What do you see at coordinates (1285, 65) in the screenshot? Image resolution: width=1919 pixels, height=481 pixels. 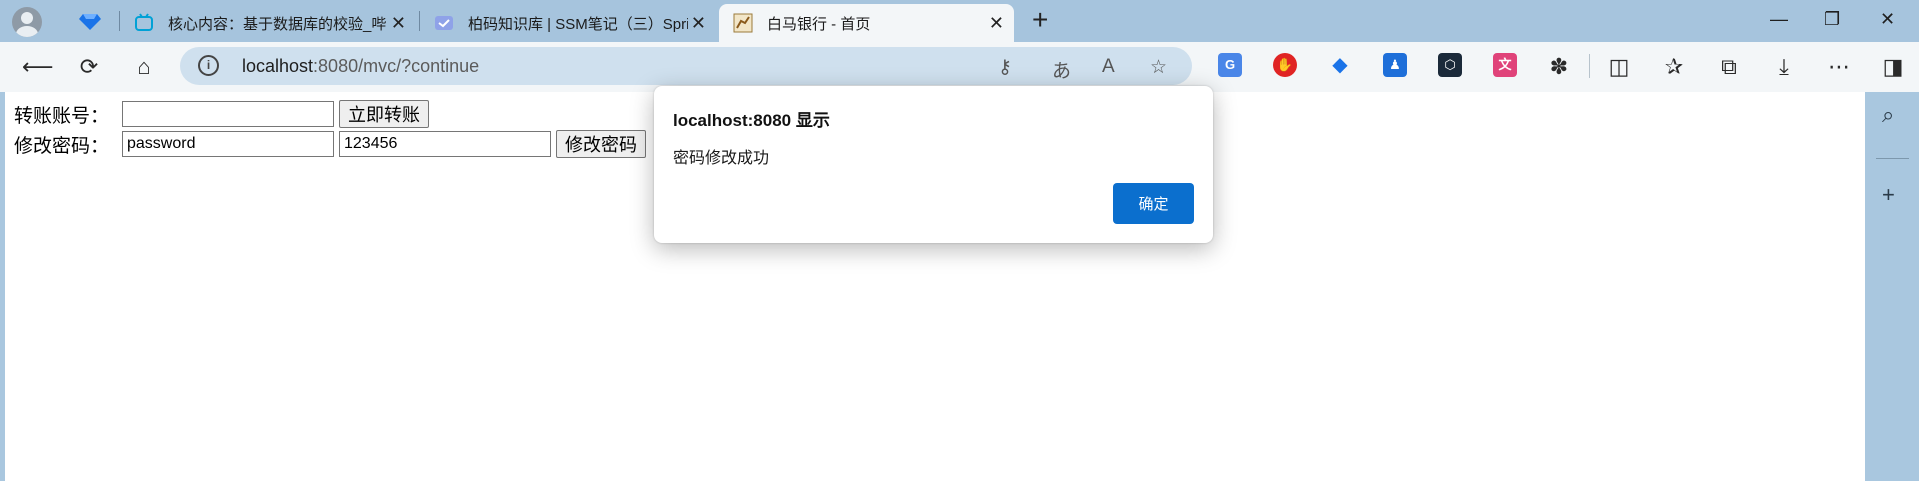 I see `adblock-ext-icon: ✋` at bounding box center [1285, 65].